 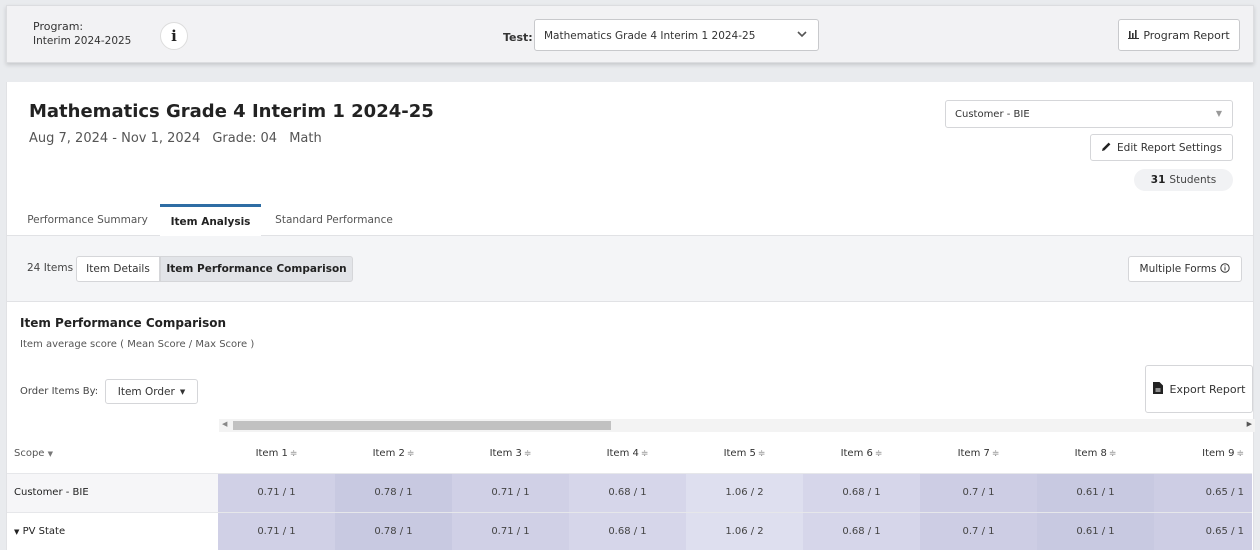 I want to click on program-report-label: Program Report, so click(x=1186, y=35).